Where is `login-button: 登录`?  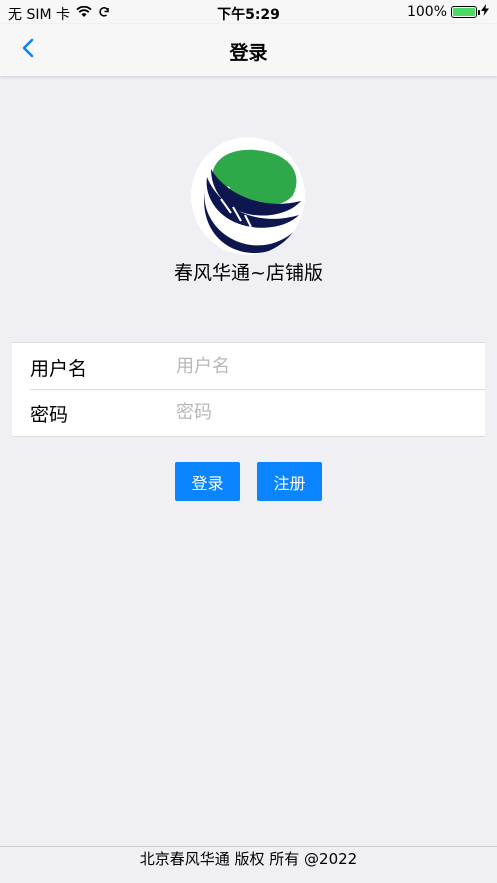 login-button: 登录 is located at coordinates (207, 481).